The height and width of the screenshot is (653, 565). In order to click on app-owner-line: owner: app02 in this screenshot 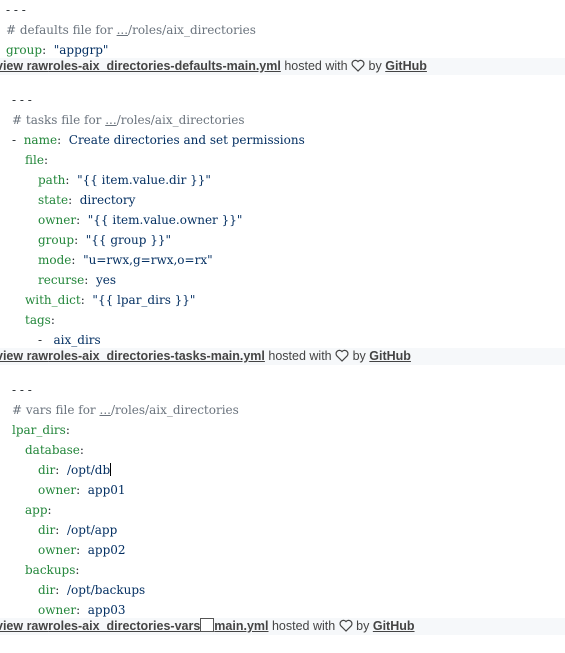, I will do `click(82, 550)`.